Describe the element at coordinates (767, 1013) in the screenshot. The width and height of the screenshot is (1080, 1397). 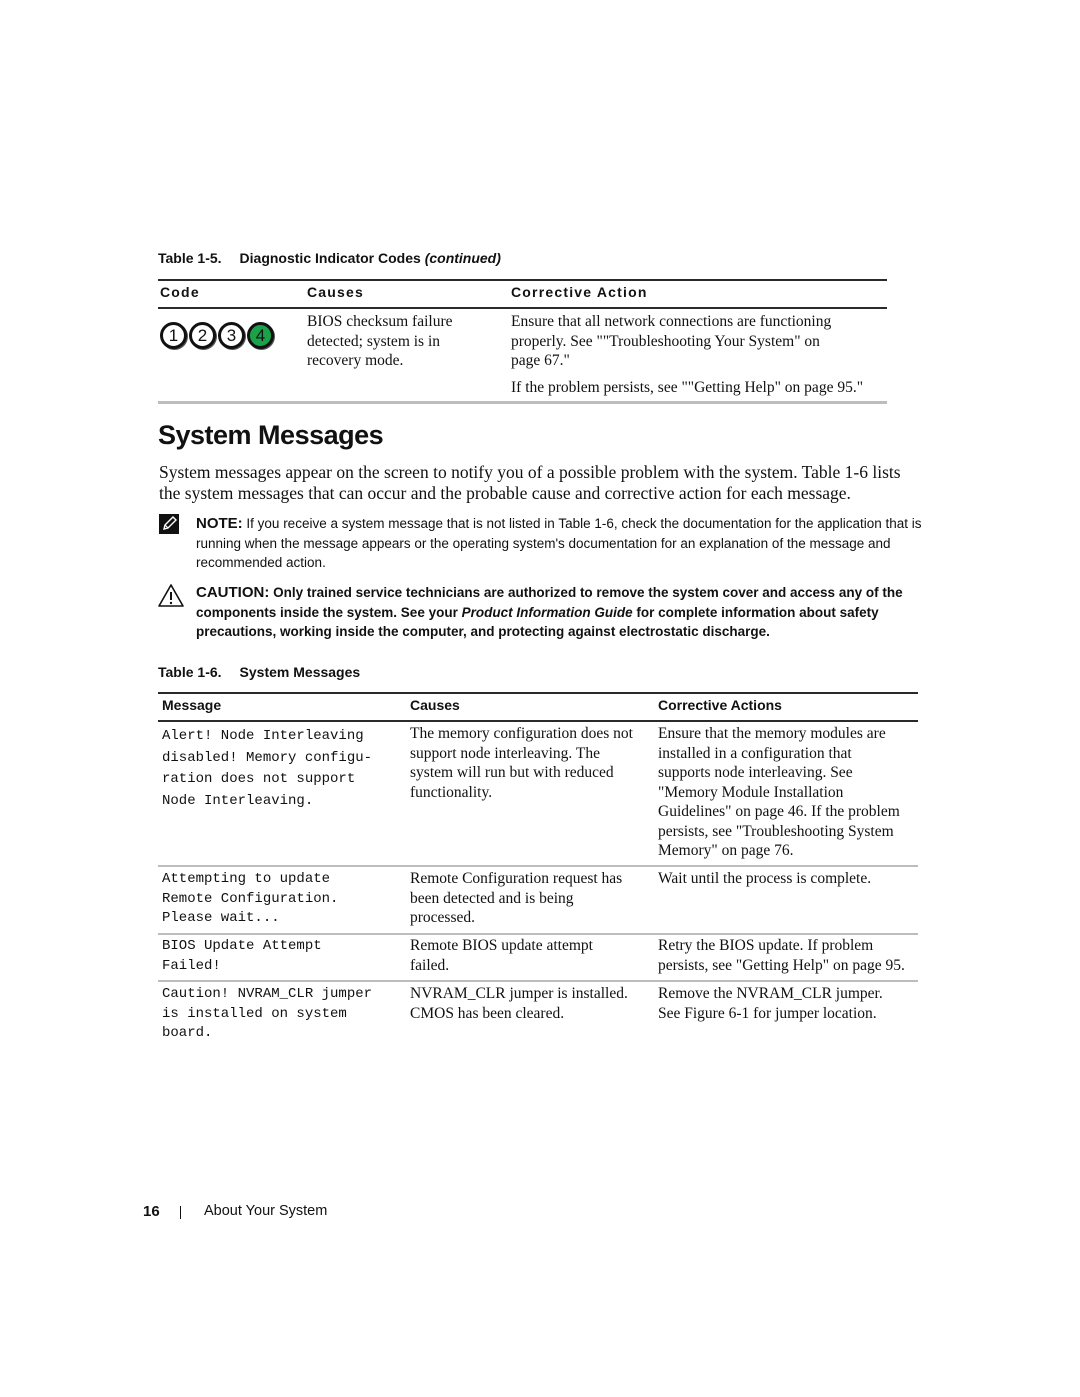
I see `action-line: See Figure 6-1 for jumper location.` at that location.